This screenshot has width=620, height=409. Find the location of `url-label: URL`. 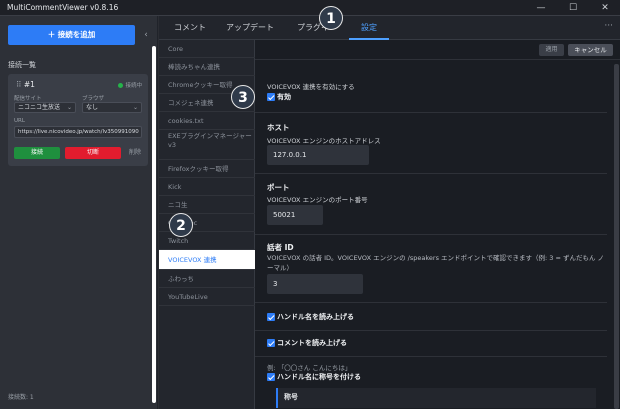

url-label: URL is located at coordinates (19, 121).